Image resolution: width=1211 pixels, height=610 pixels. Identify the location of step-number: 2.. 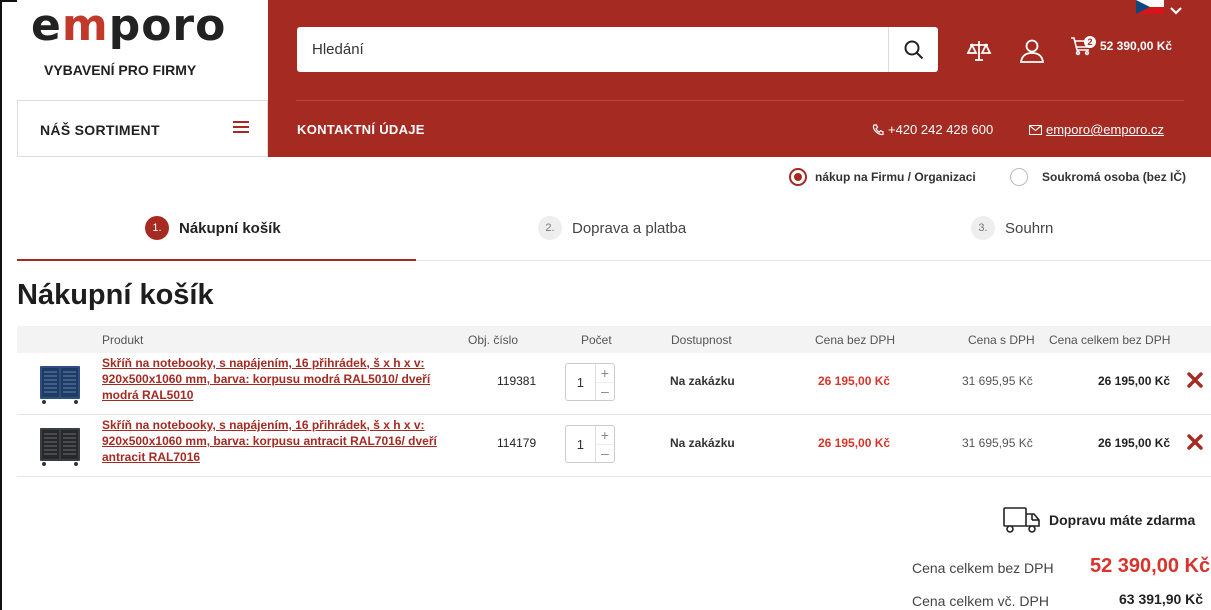
(550, 228).